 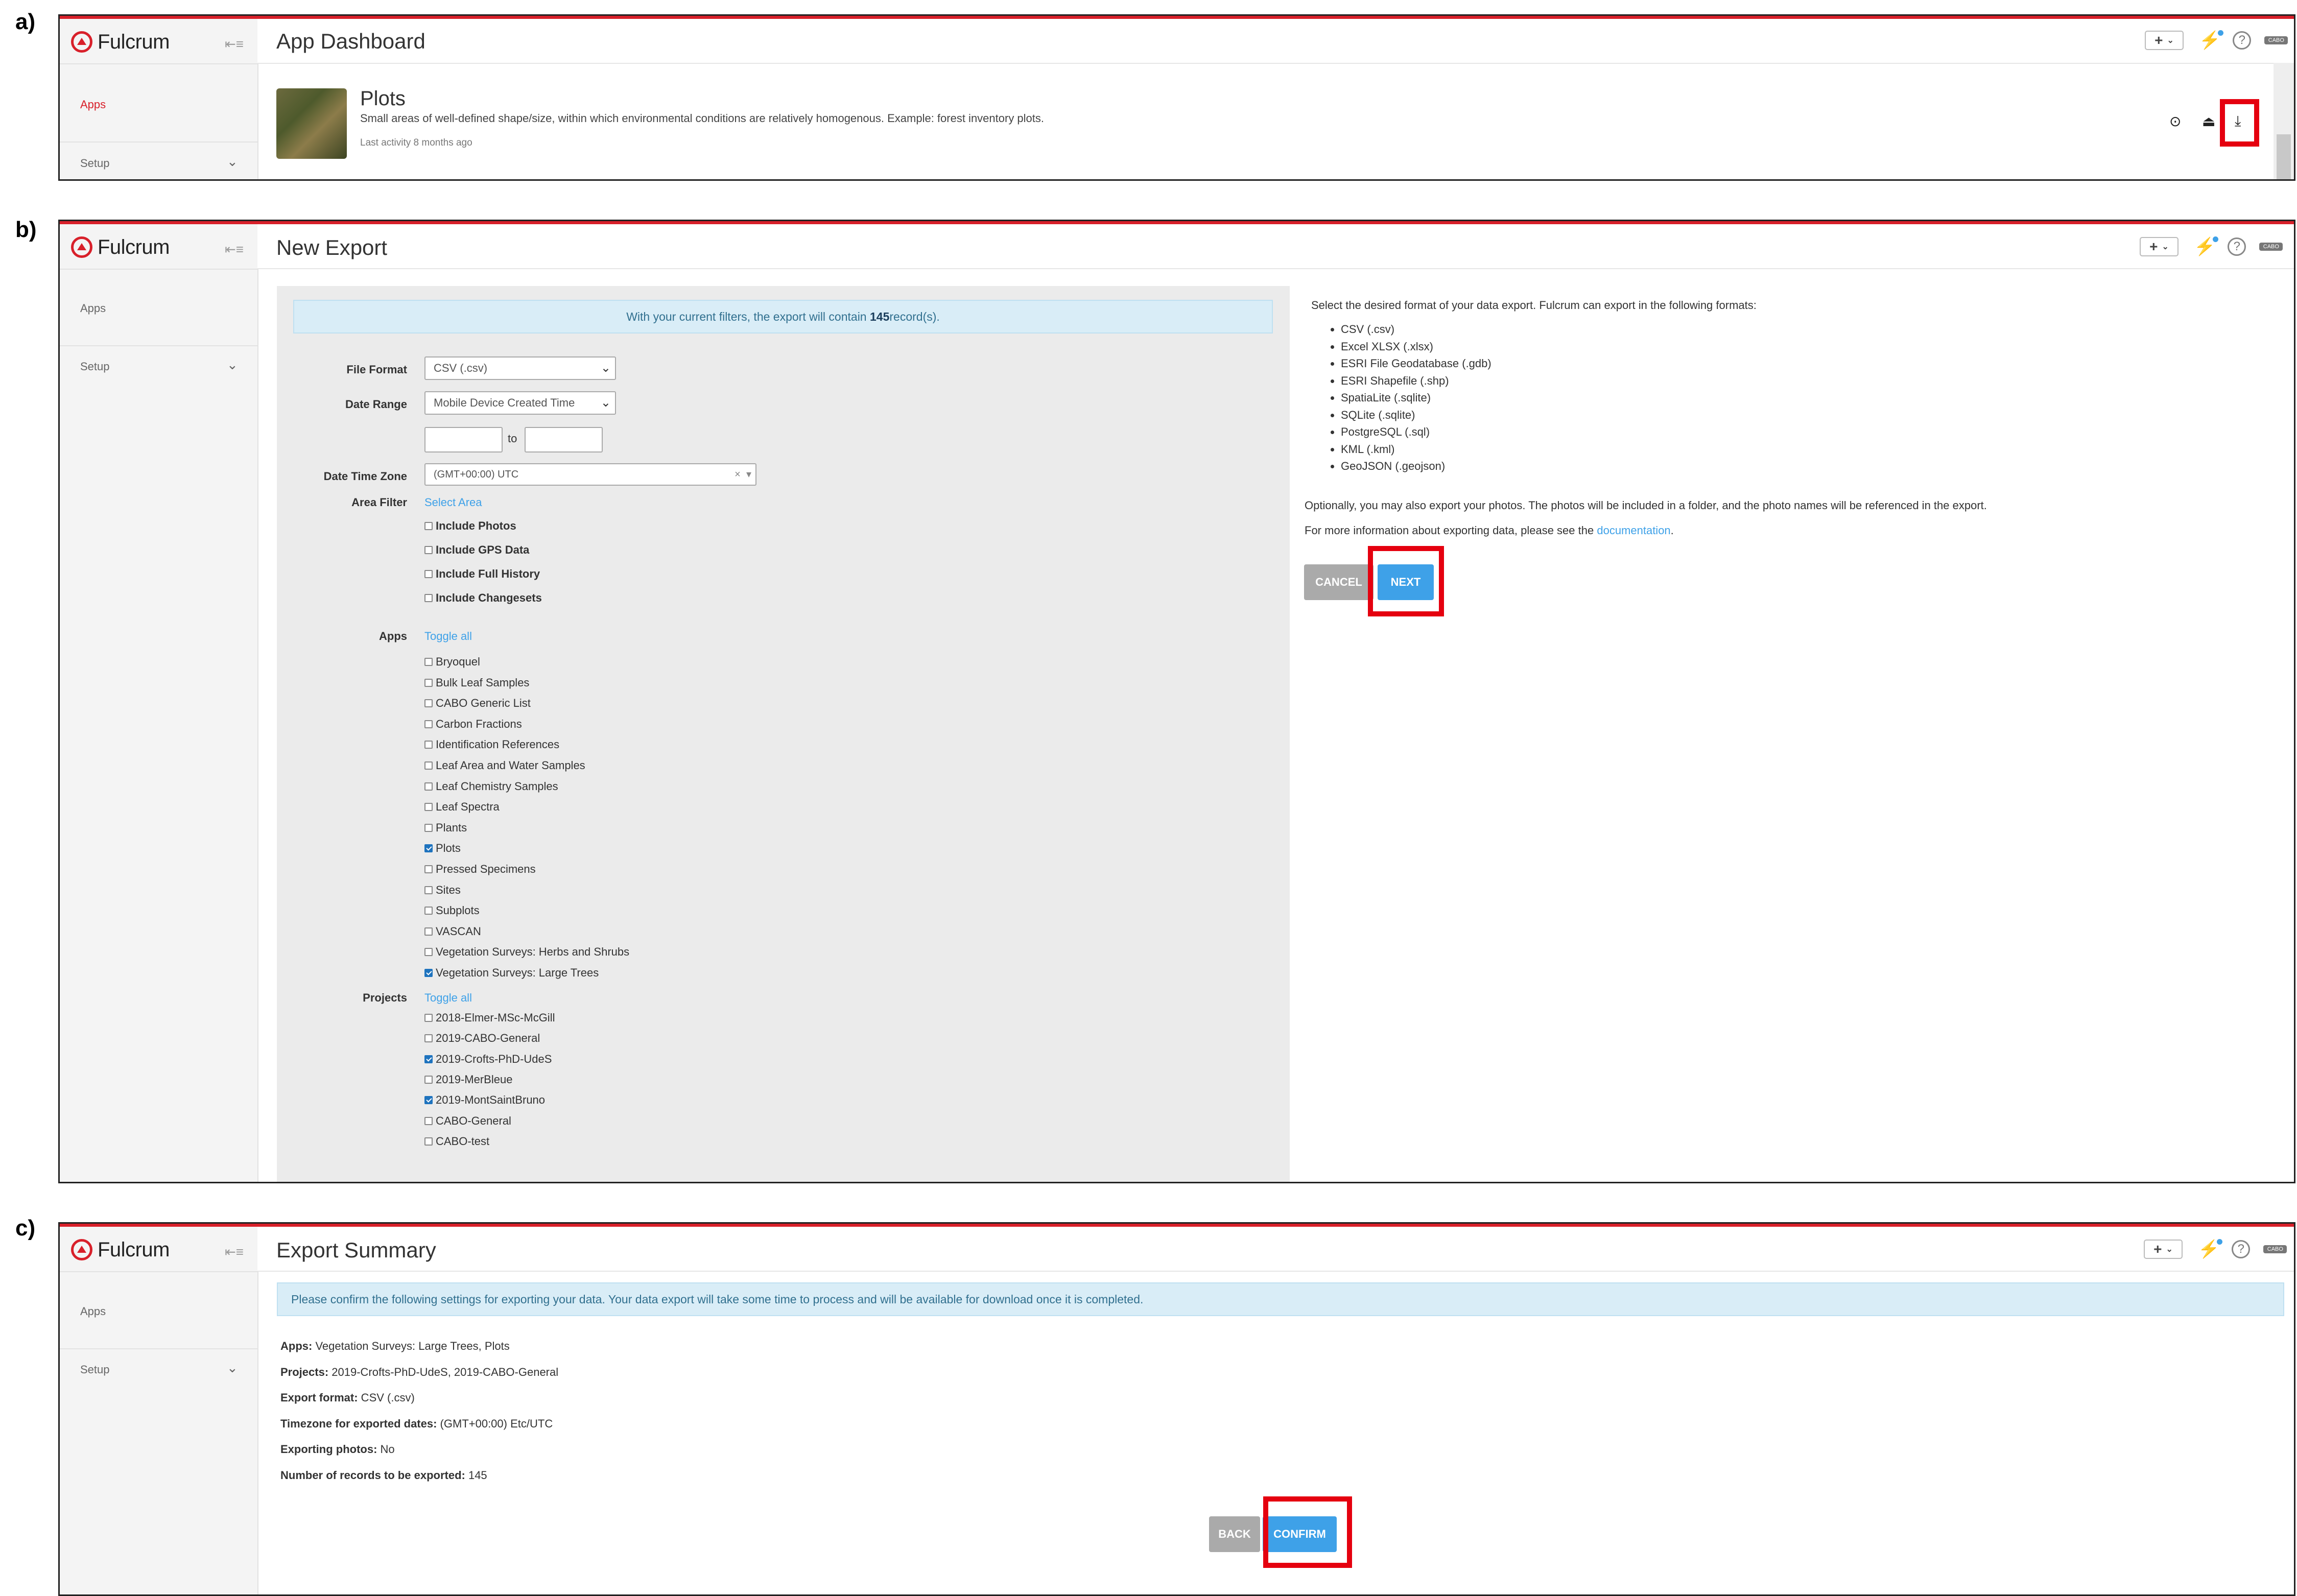 I want to click on app-option: Carbon Fractions, so click(x=473, y=724).